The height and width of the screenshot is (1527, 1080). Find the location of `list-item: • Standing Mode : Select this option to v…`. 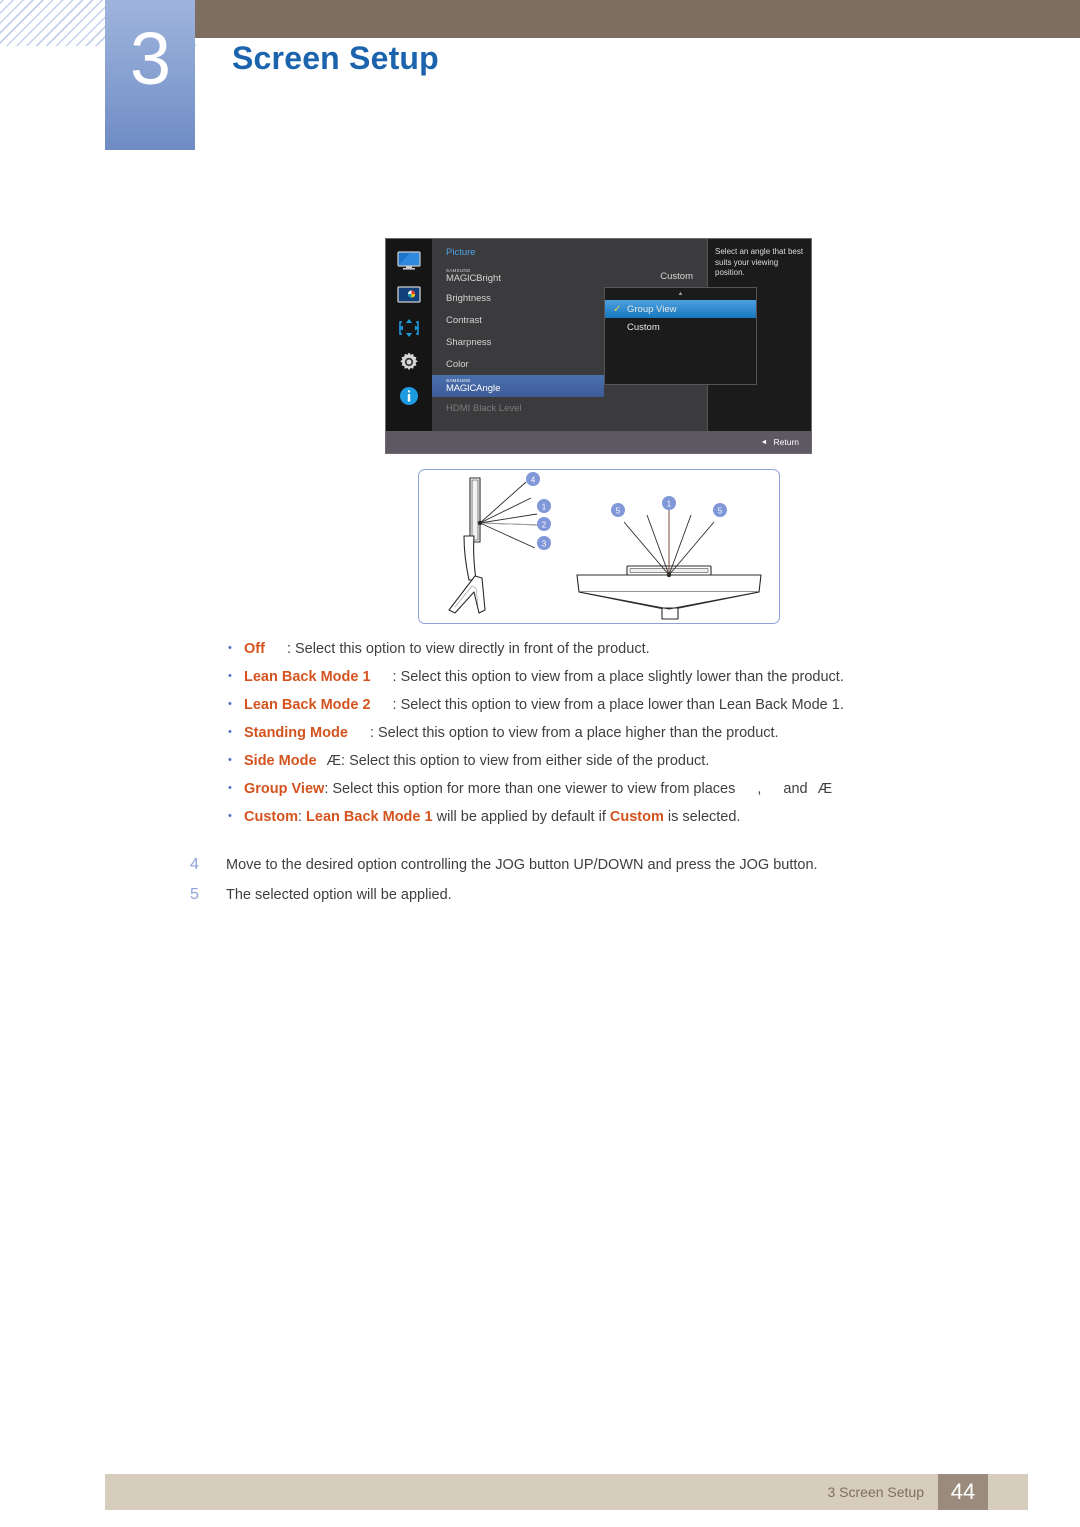

list-item: • Standing Mode : Select this option to v… is located at coordinates (628, 733).